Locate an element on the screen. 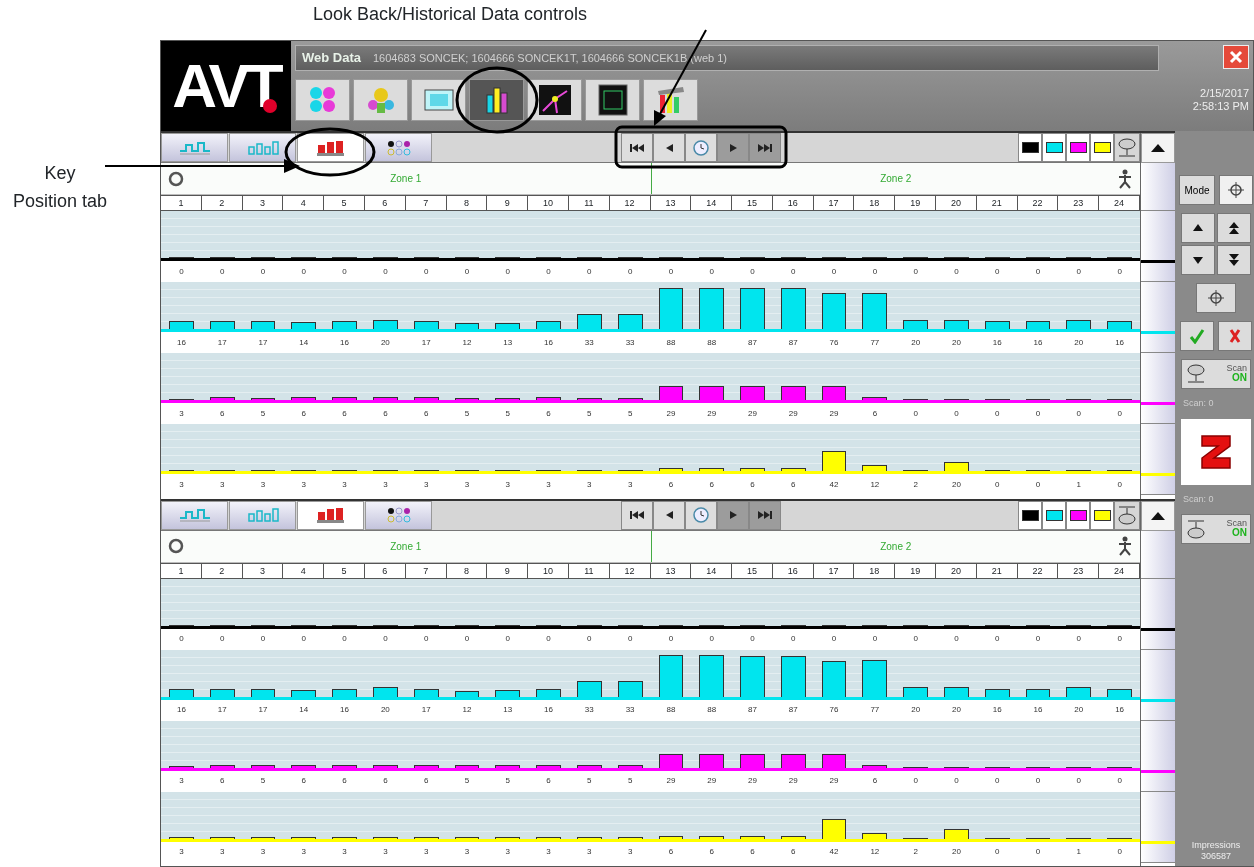  play-icon is located at coordinates (733, 515).